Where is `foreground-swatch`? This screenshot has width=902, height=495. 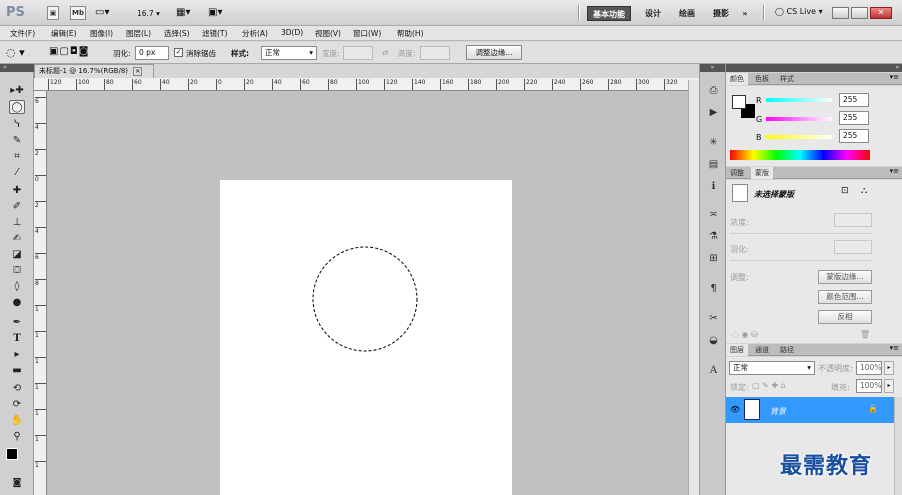 foreground-swatch is located at coordinates (739, 102).